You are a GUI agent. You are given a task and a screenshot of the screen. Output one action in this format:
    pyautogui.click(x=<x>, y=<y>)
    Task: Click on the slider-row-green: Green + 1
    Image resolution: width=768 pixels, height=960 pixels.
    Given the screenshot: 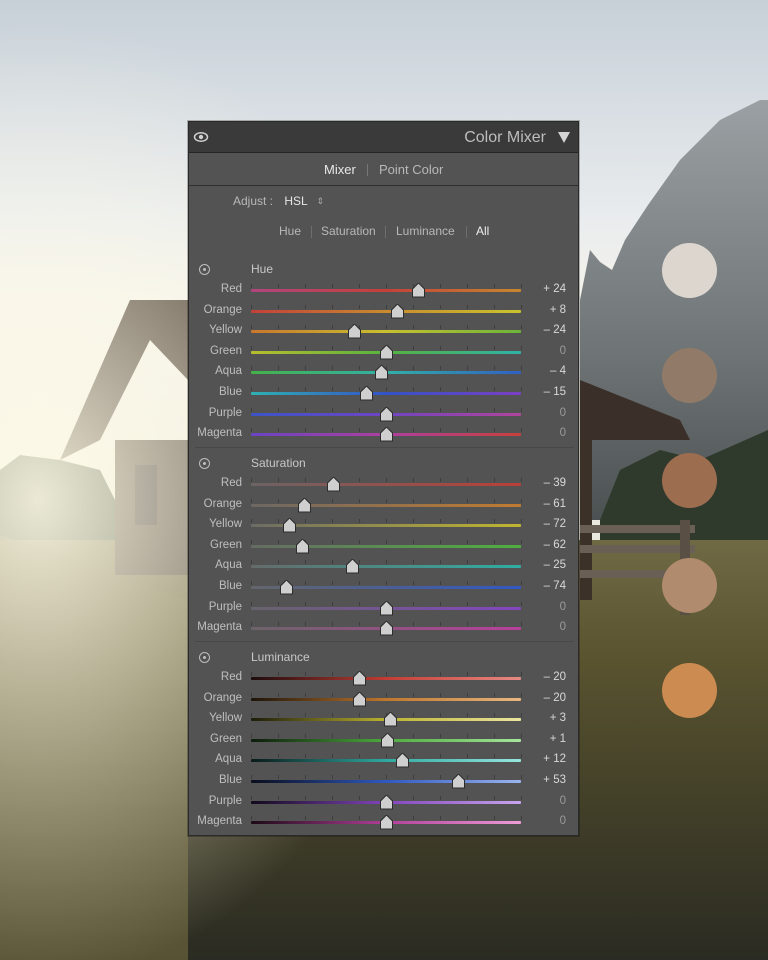 What is the action you would take?
    pyautogui.click(x=384, y=740)
    